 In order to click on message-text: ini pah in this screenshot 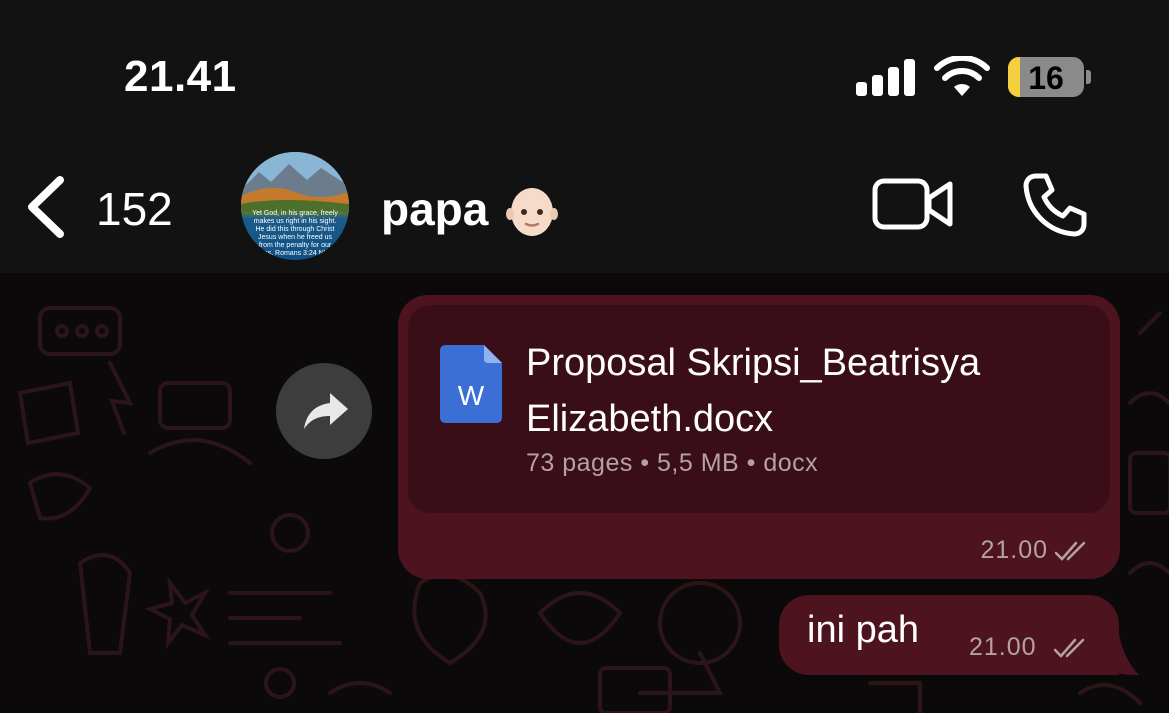, I will do `click(863, 630)`.